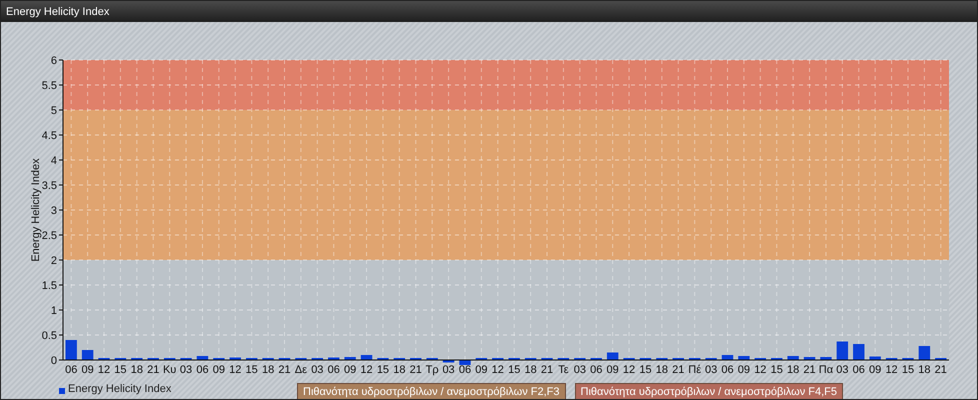  What do you see at coordinates (431, 391) in the screenshot?
I see `legend-band: Πιθανότητα υδροστρόβιλων / ανεμοστρόβιλων F2,F3` at bounding box center [431, 391].